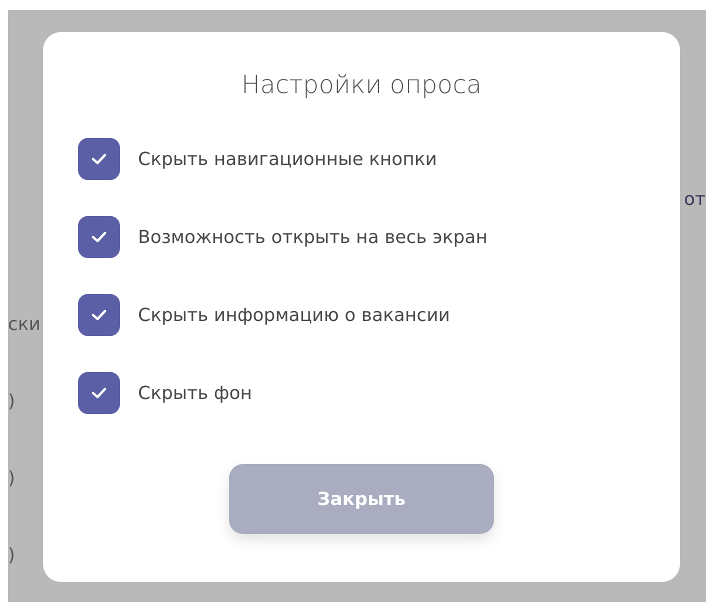 Image resolution: width=706 pixels, height=602 pixels. I want to click on option-label: Возможность открыть на весь экран, so click(313, 237).